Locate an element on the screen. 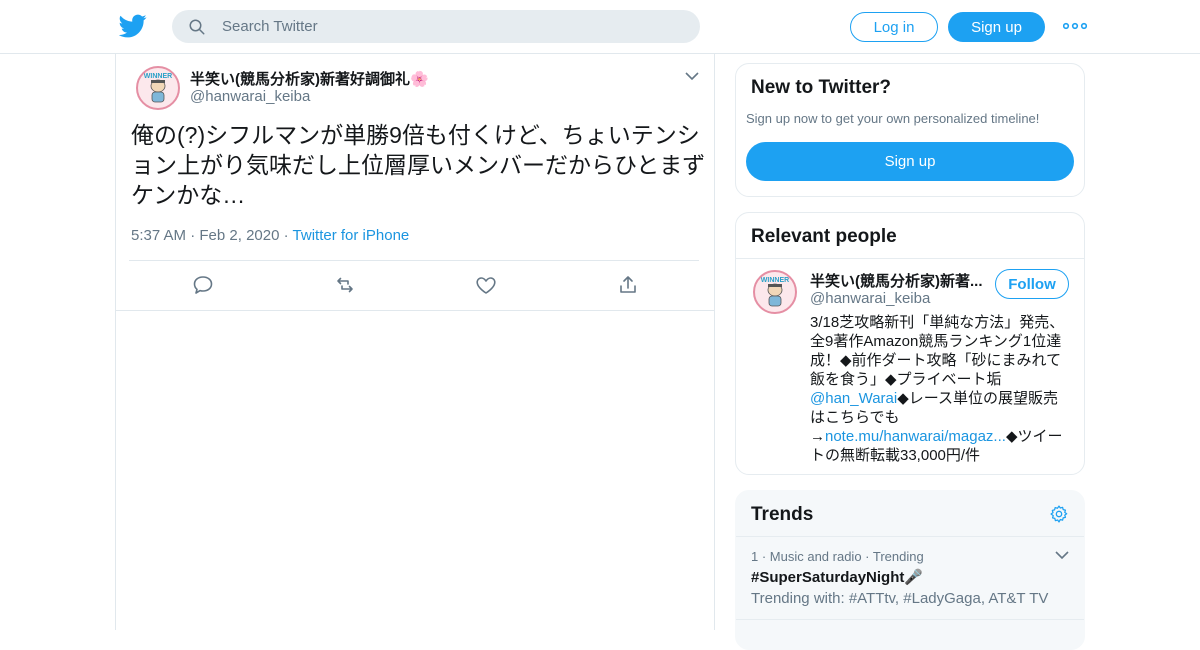  gear-icon is located at coordinates (1059, 514).